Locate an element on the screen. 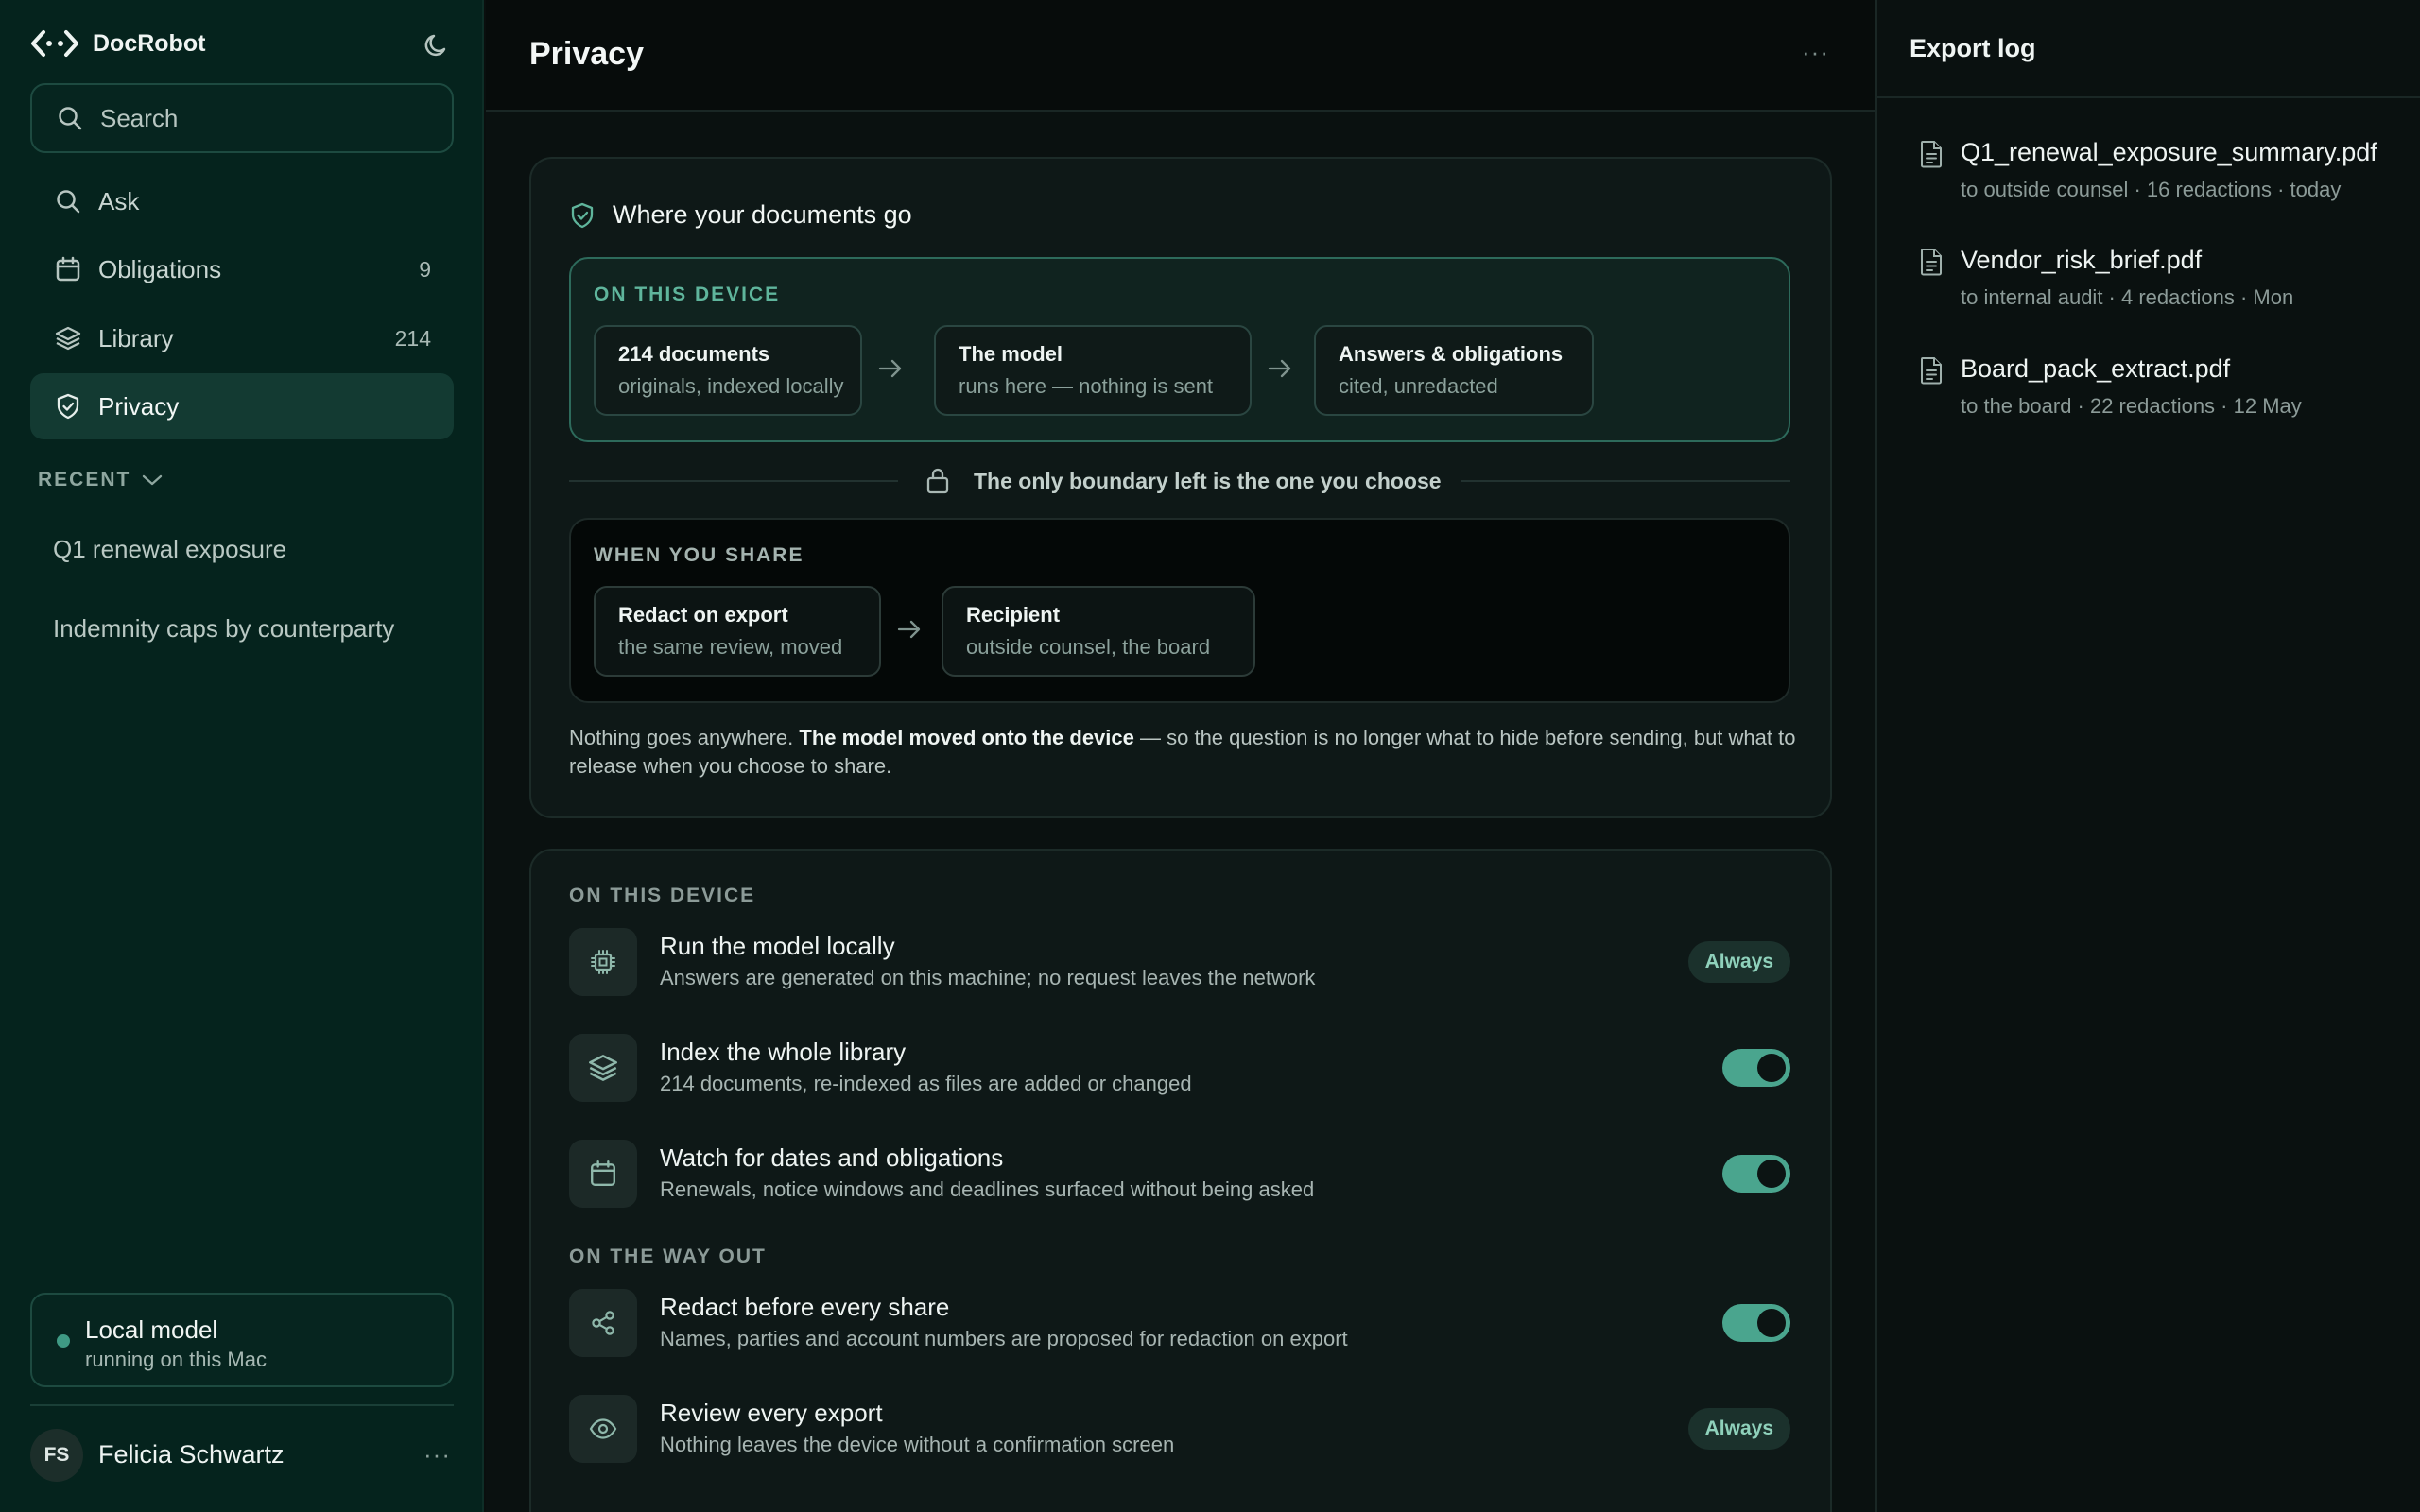 This screenshot has width=2420, height=1512. flow-node-subtitle: runs here — nothing is sent is located at coordinates (1086, 386).